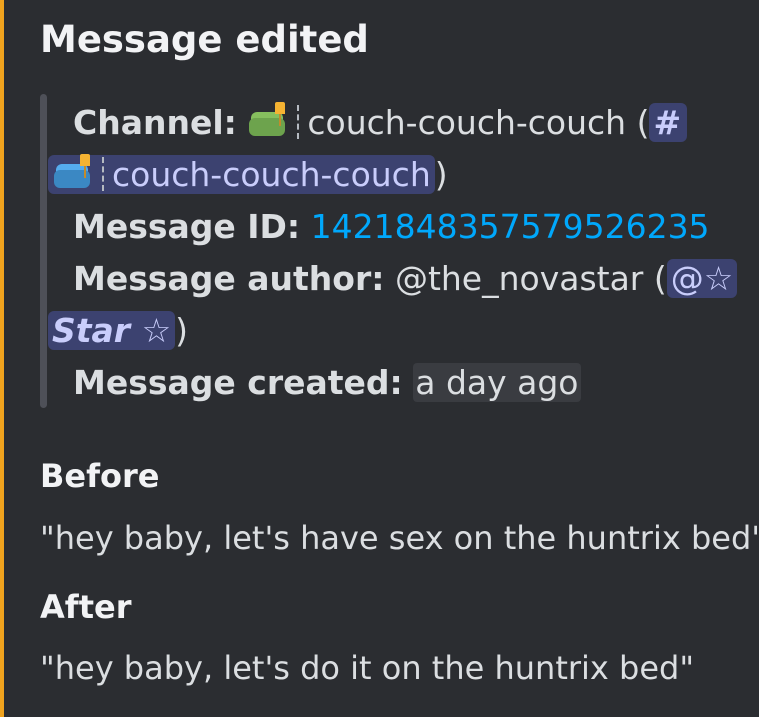 The height and width of the screenshot is (717, 759). Describe the element at coordinates (86, 607) in the screenshot. I see `after-title: After` at that location.